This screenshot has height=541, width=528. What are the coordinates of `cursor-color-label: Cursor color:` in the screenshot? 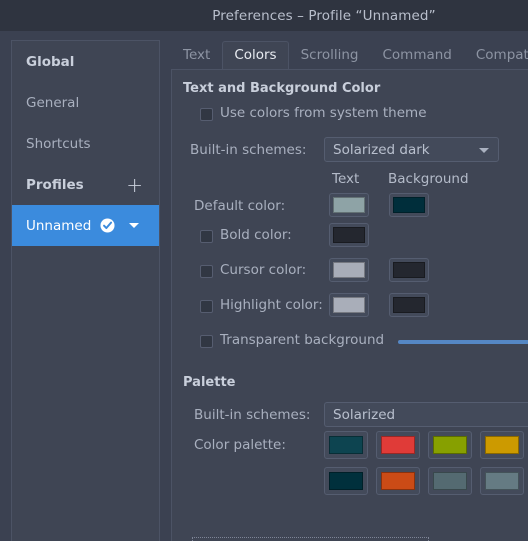 It's located at (263, 270).